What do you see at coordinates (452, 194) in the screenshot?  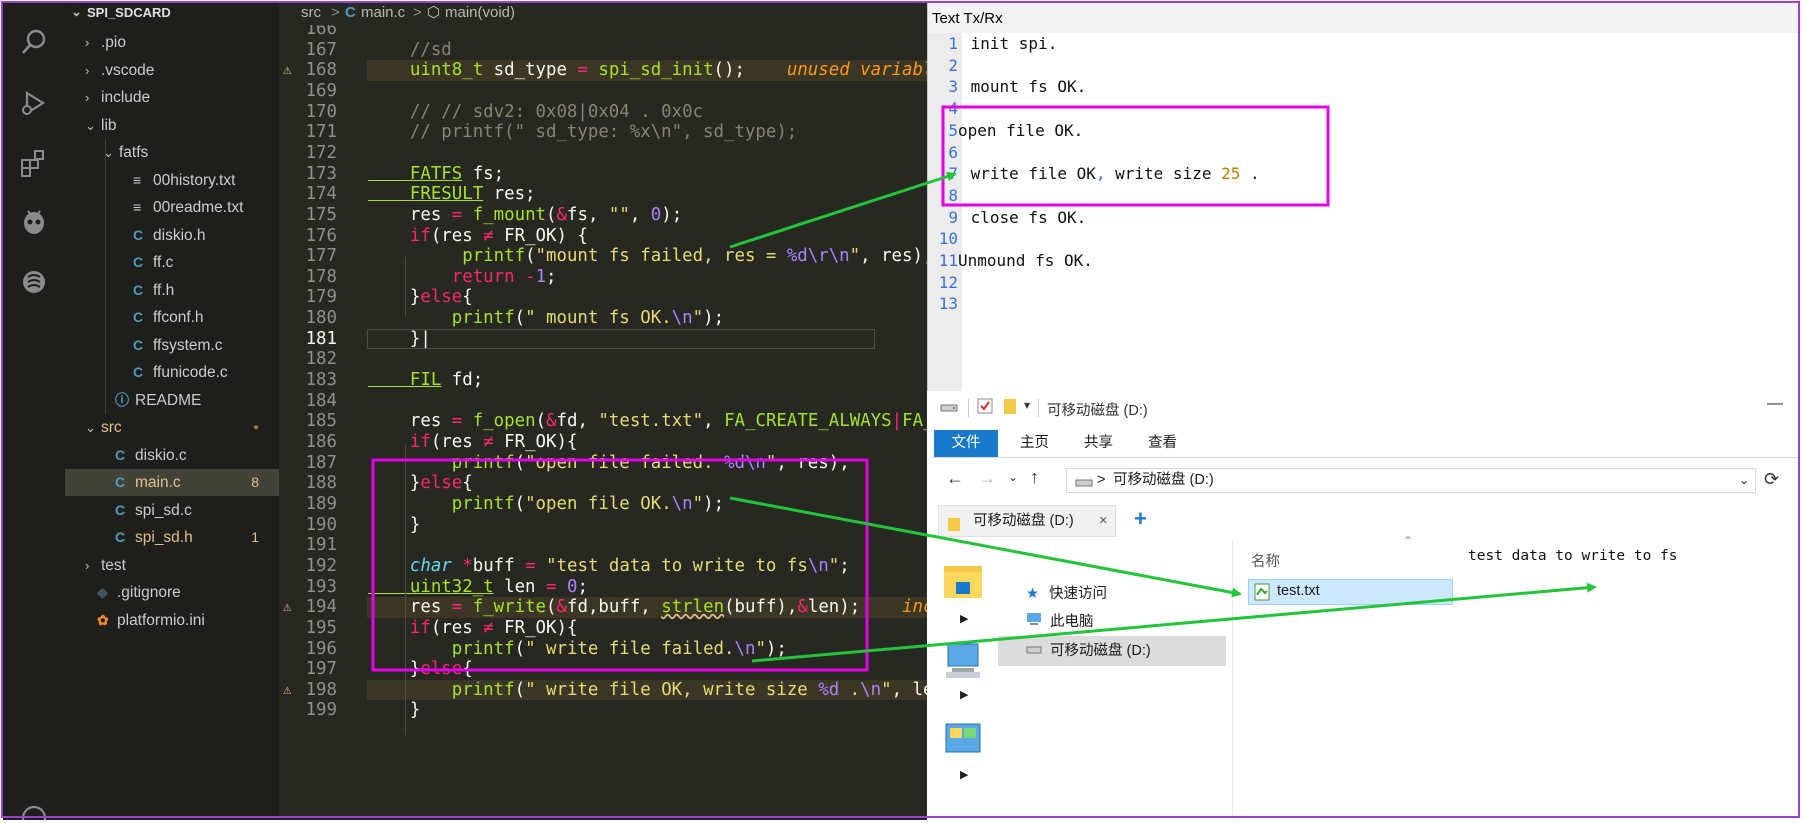 I see `code-line: FRESULT res;` at bounding box center [452, 194].